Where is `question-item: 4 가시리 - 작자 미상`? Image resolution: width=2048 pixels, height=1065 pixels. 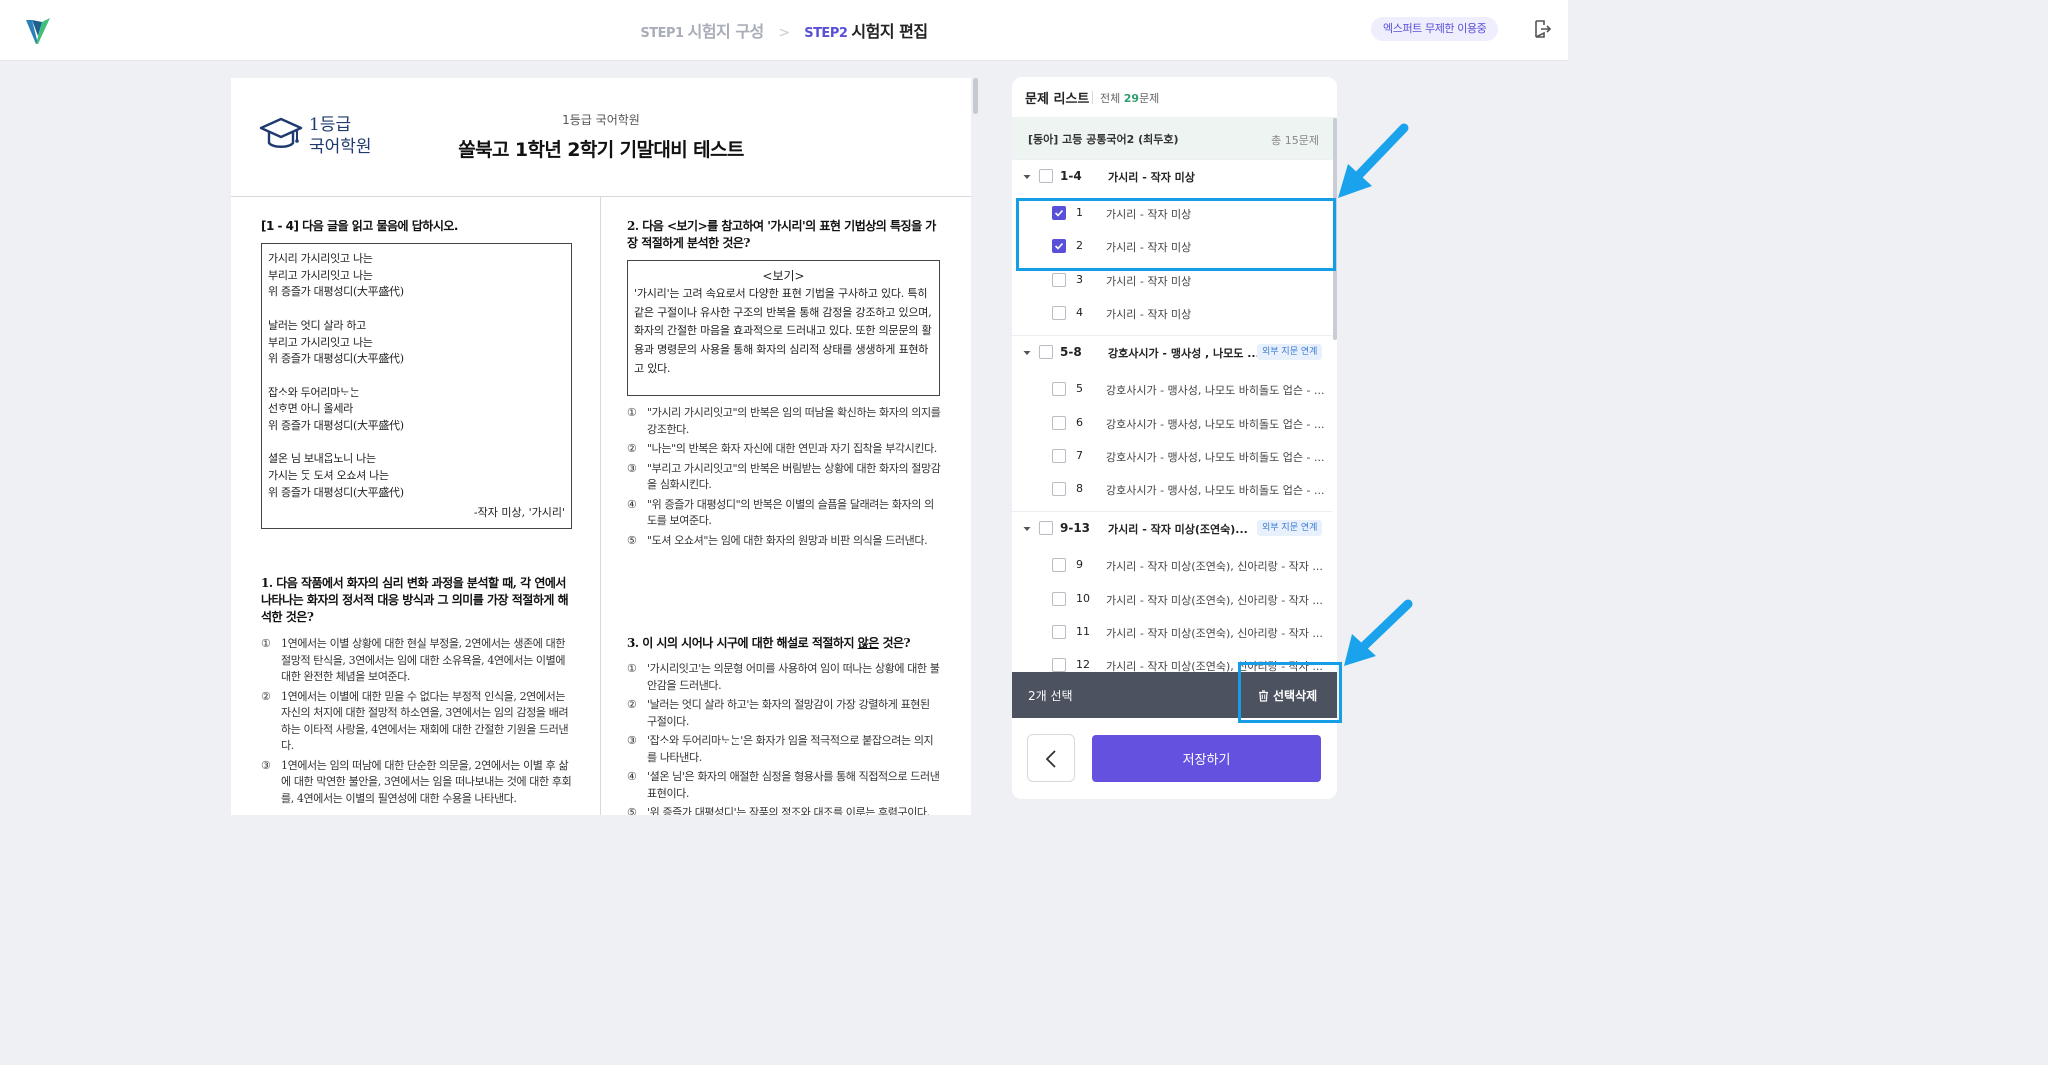 question-item: 4 가시리 - 작자 미상 is located at coordinates (1172, 313).